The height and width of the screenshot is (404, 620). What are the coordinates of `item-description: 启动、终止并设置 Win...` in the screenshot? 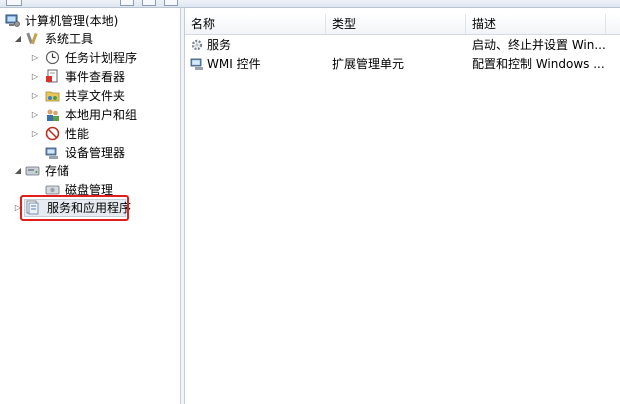 It's located at (539, 45).